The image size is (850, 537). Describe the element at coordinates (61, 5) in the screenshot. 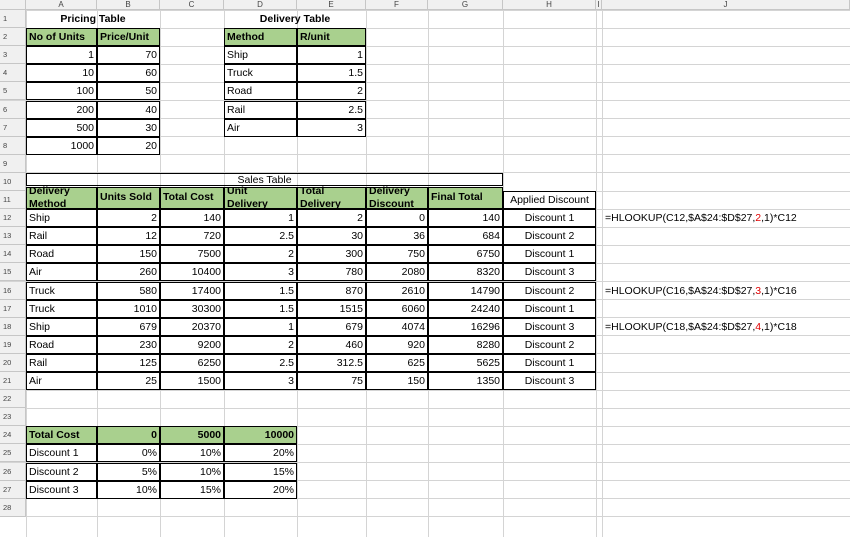

I see `column-header-a: A` at that location.